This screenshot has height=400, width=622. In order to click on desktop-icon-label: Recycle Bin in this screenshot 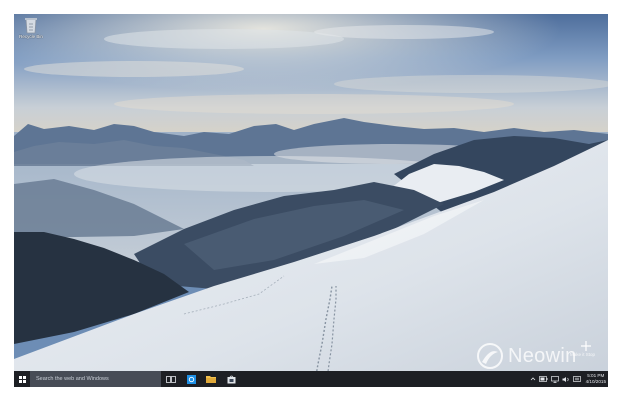, I will do `click(31, 36)`.